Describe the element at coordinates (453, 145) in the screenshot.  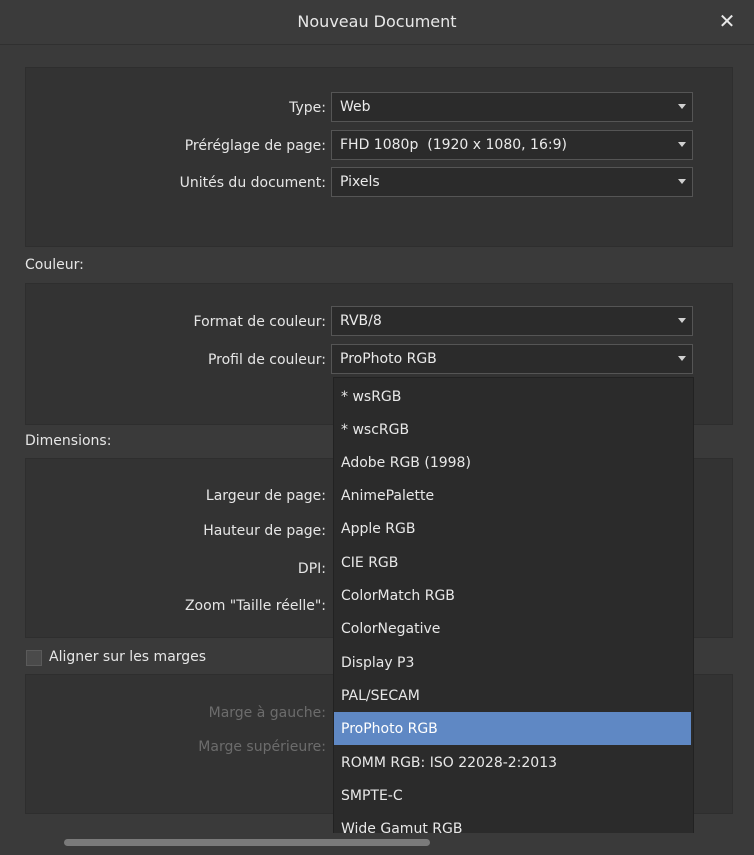
I see `preset-value: FHD 1080p (1920 x 1080, 16:9)` at that location.